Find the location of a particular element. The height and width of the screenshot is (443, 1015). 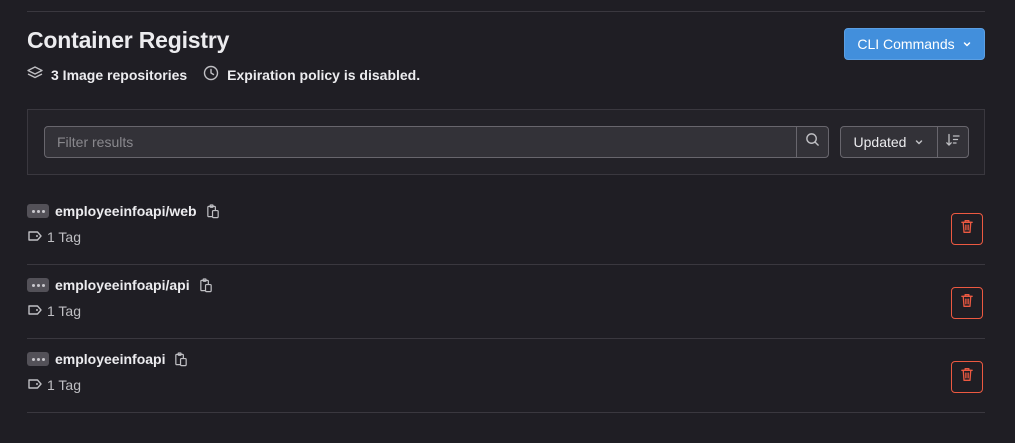

filter-panel: Updated is located at coordinates (506, 142).